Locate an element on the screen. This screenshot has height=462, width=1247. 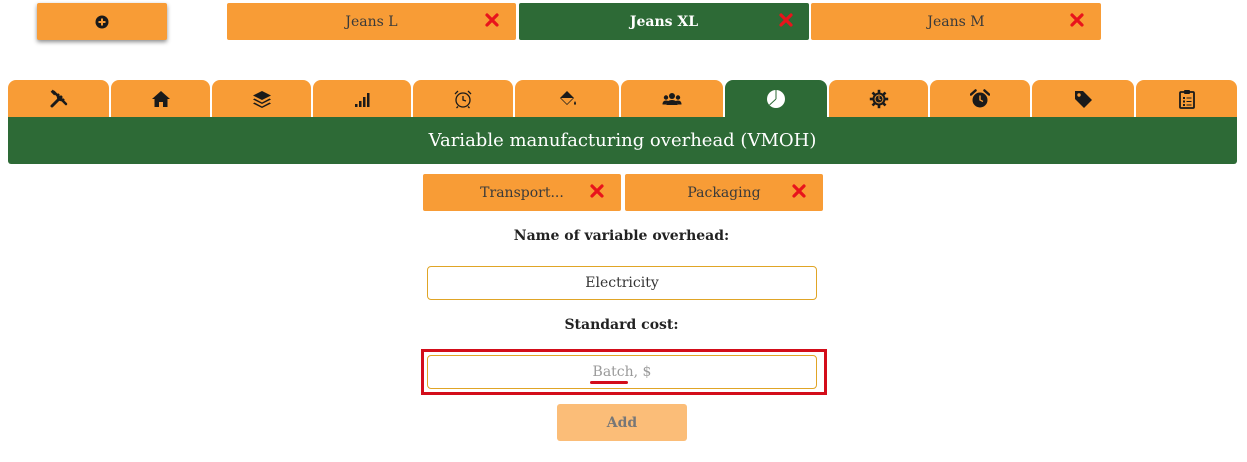
product-tab-label: Jeans XL is located at coordinates (664, 21).